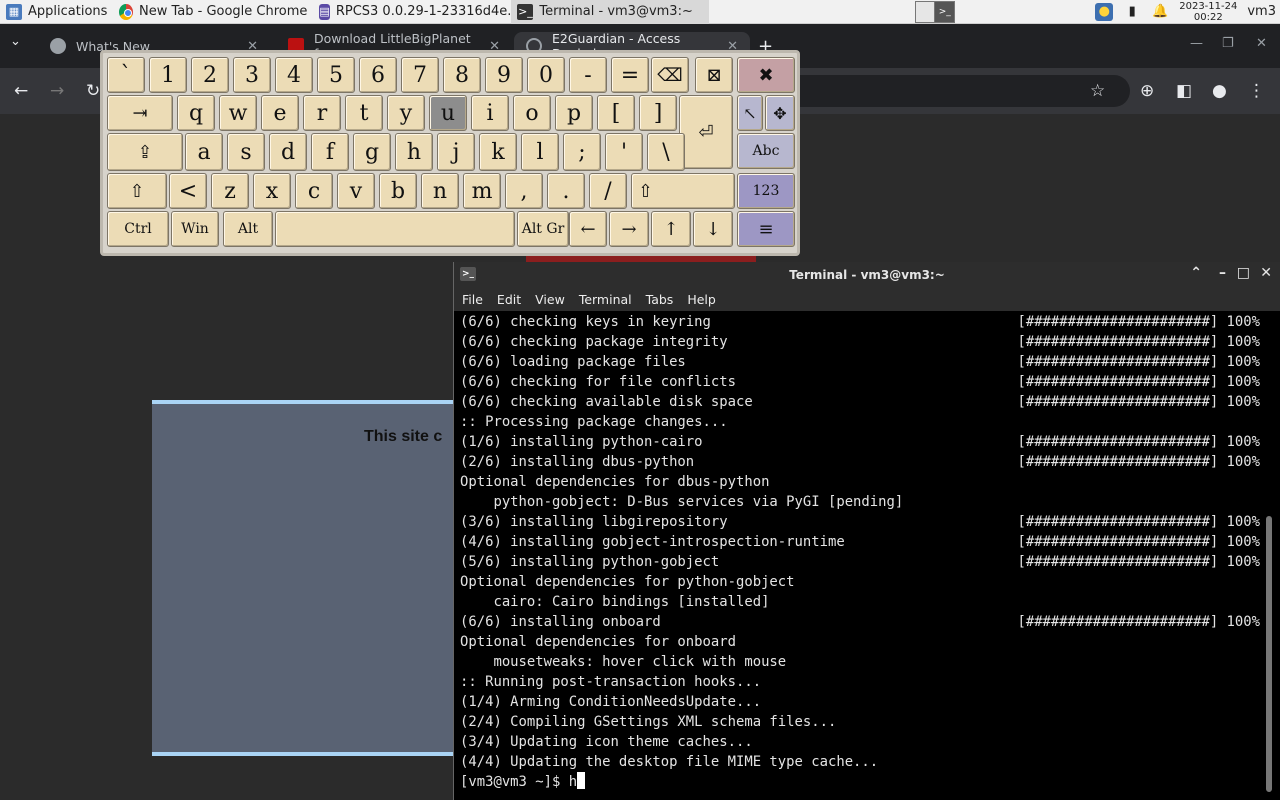 The image size is (1280, 800). I want to click on key-2: 2, so click(210, 75).